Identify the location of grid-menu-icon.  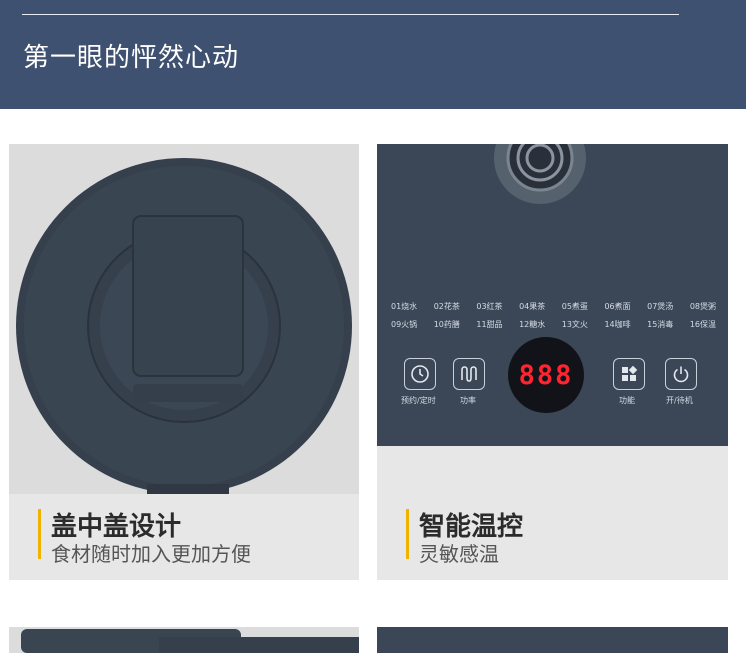
(630, 373).